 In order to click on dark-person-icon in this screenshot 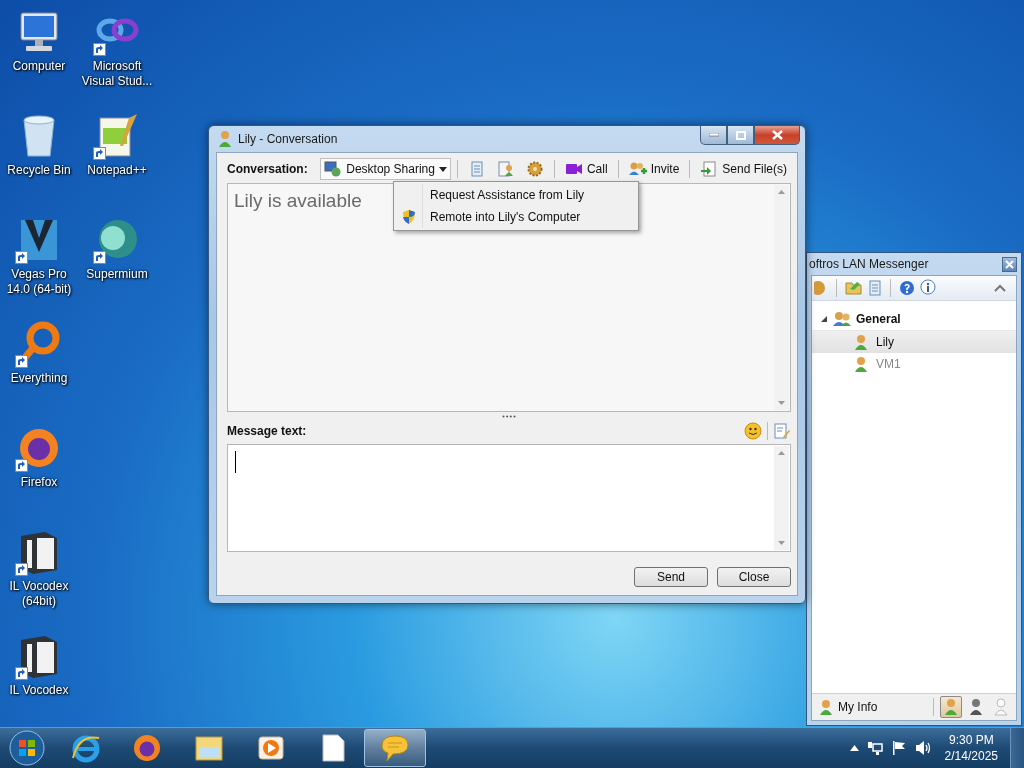, I will do `click(976, 707)`.